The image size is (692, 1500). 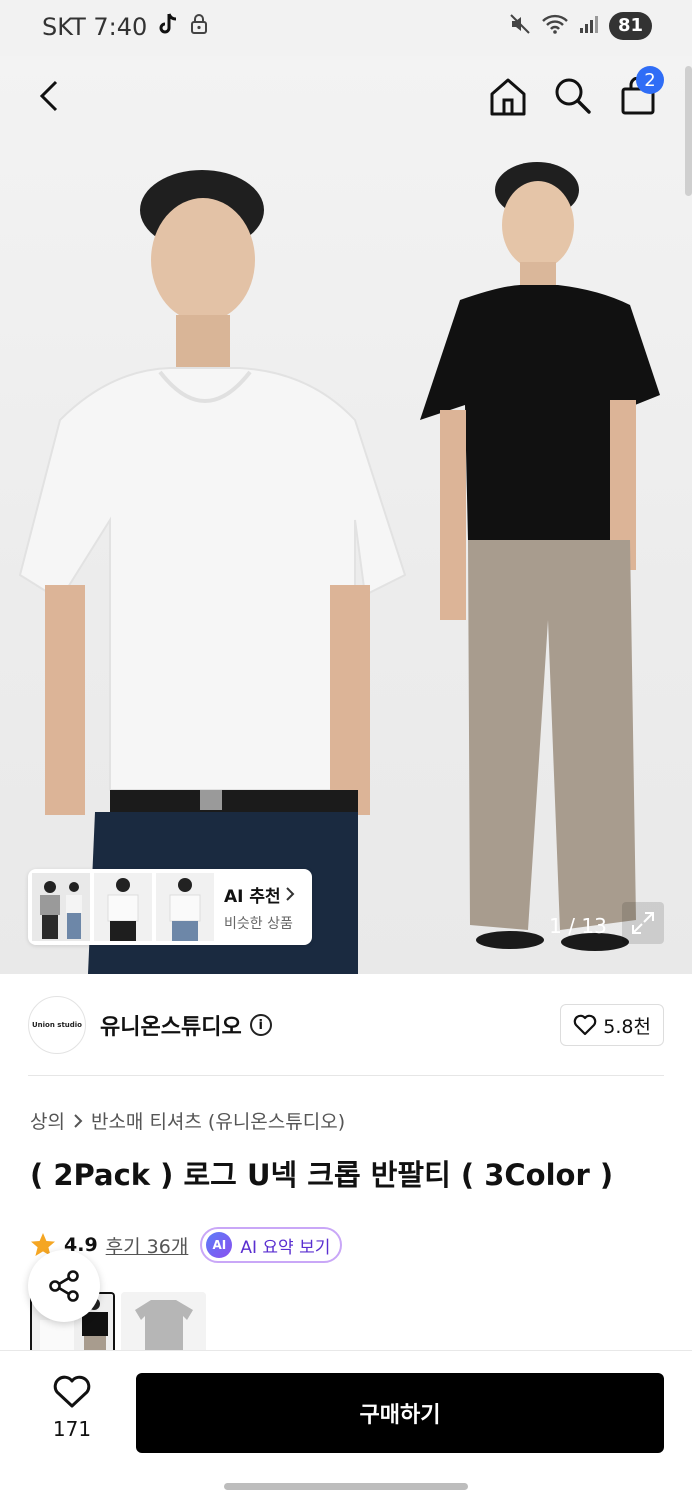 What do you see at coordinates (147, 1245) in the screenshot?
I see `review-count-link: 후기 36개` at bounding box center [147, 1245].